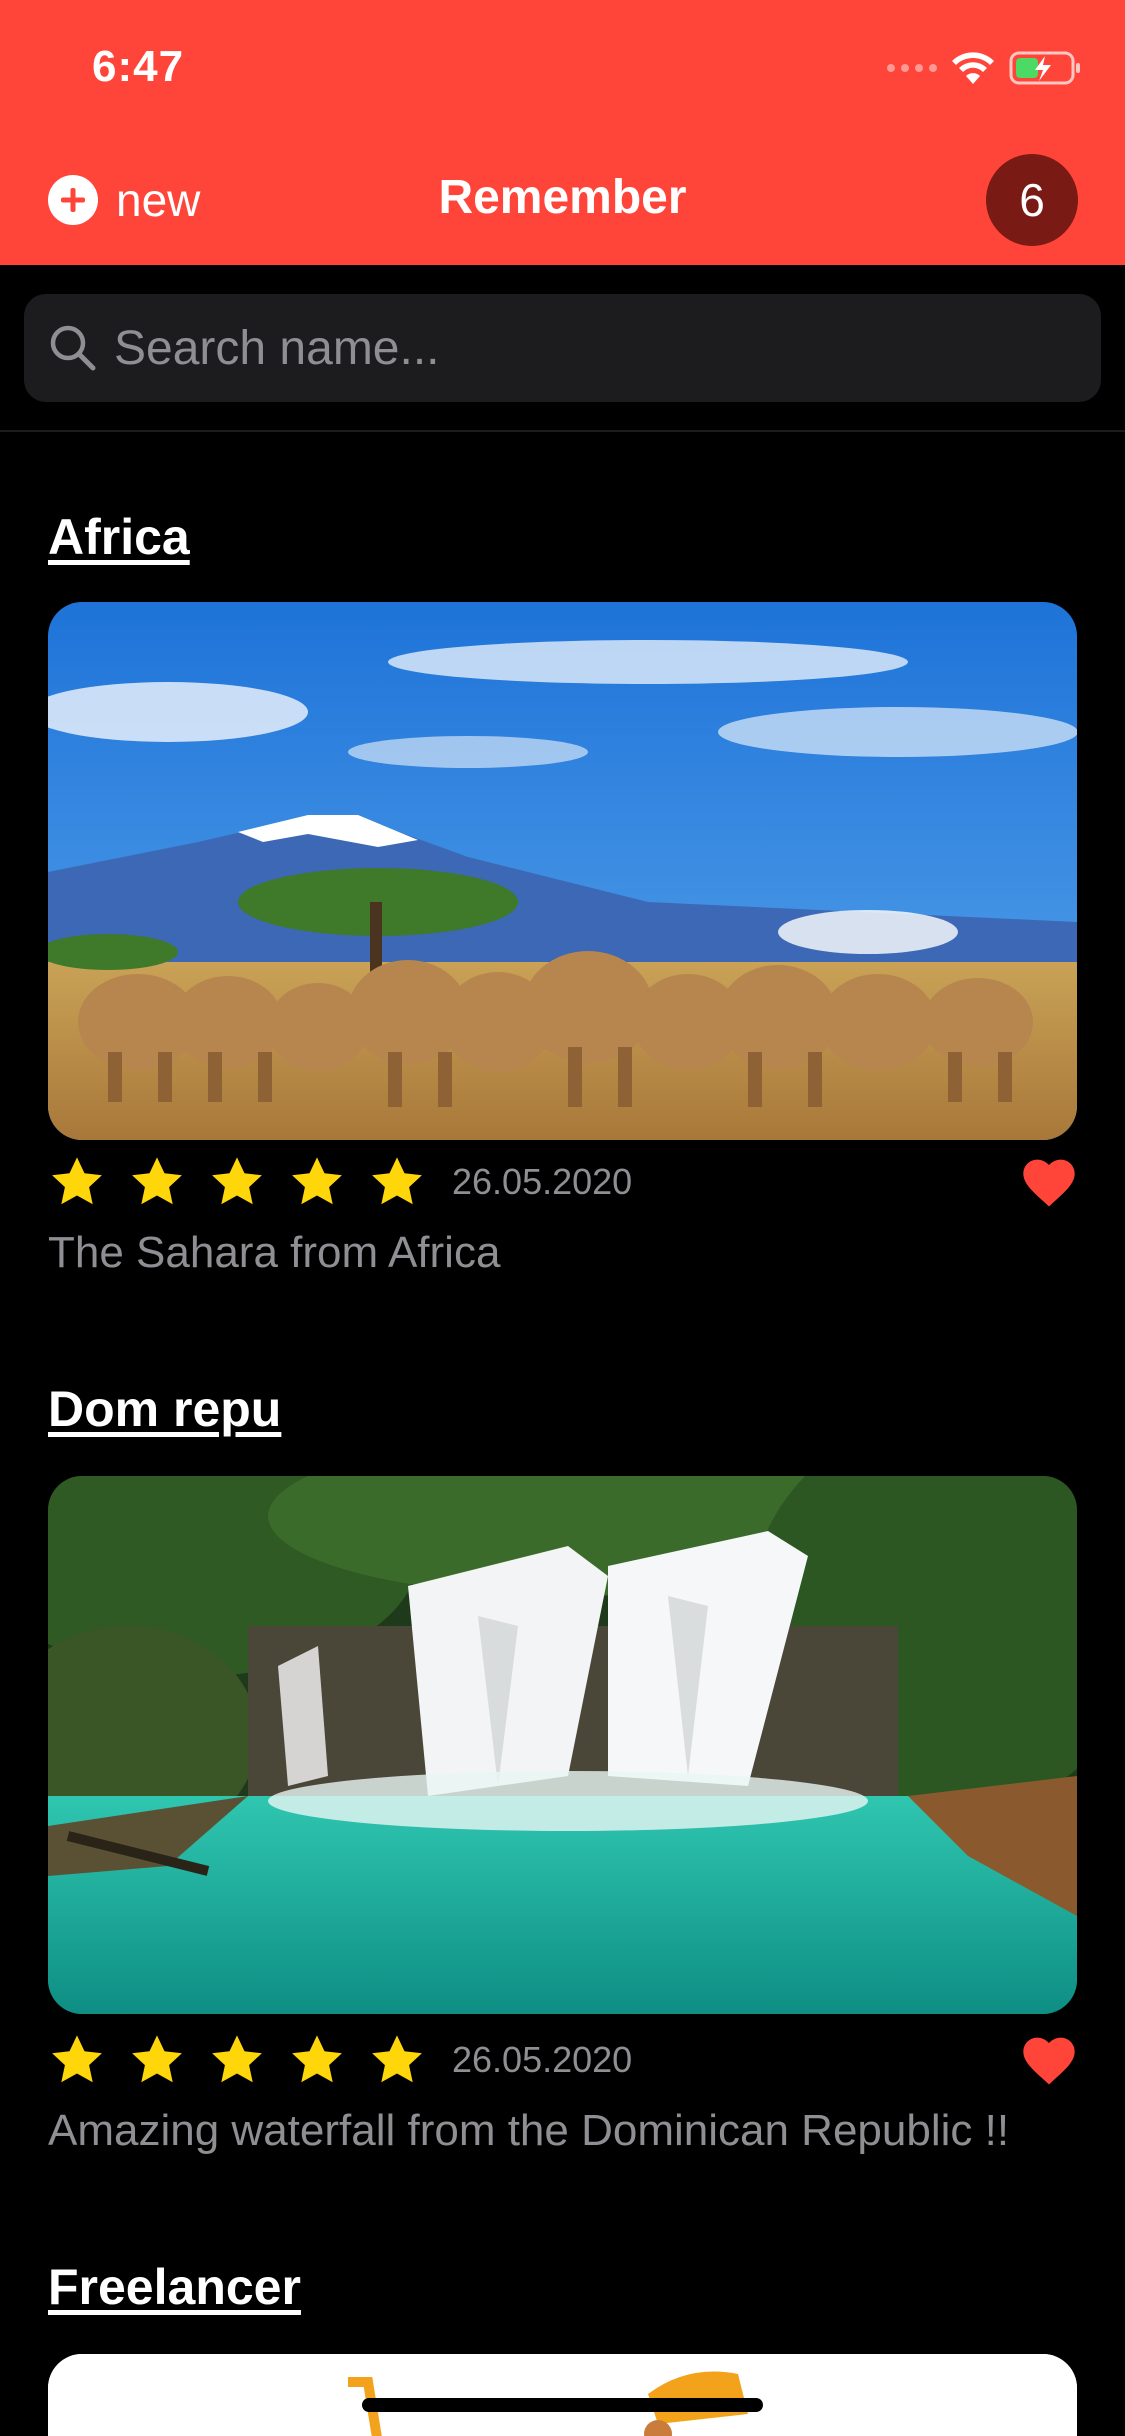 This screenshot has width=1125, height=2436. I want to click on search-input, so click(607, 348).